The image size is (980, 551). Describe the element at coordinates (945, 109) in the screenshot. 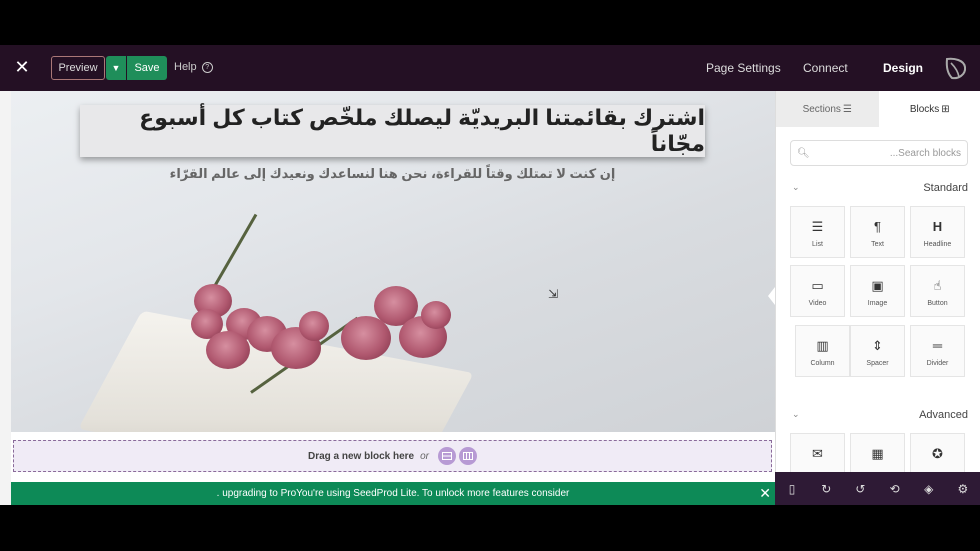

I see `blocks-icon: ⊞` at that location.